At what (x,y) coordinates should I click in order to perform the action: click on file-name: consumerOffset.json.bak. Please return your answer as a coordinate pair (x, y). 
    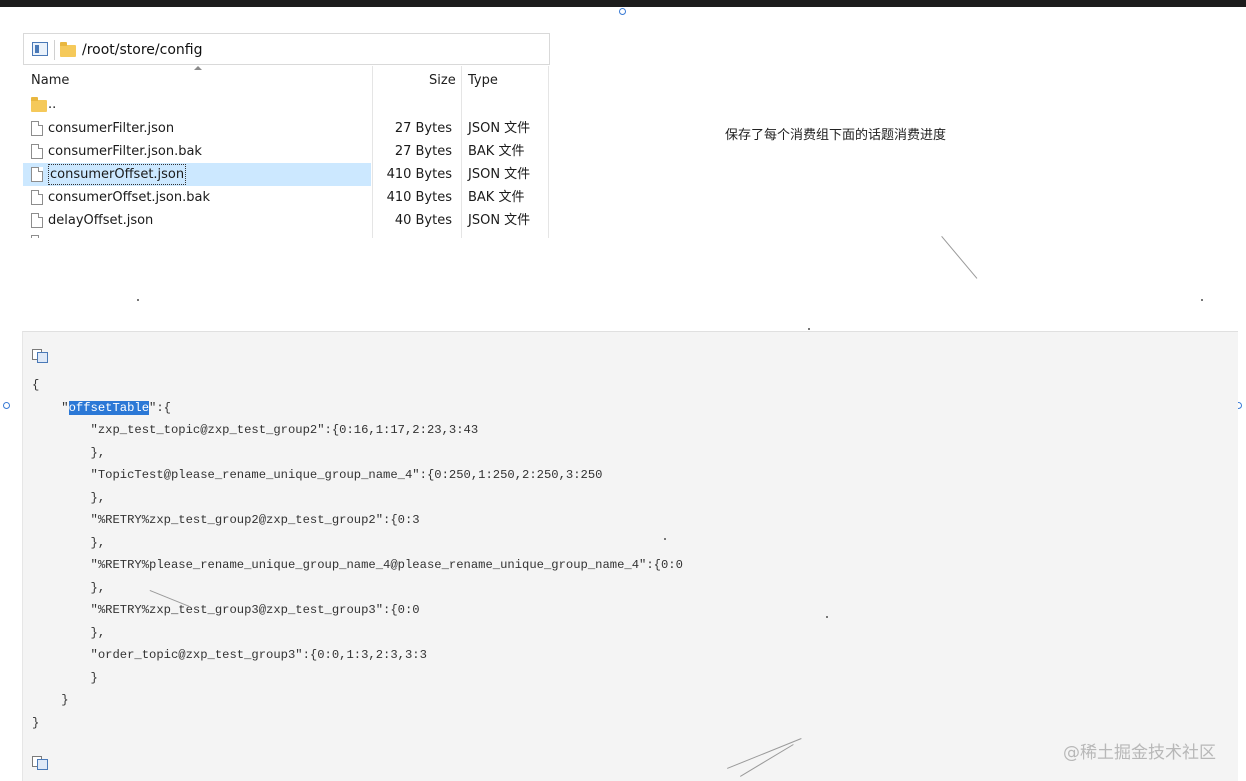
    Looking at the image, I should click on (129, 197).